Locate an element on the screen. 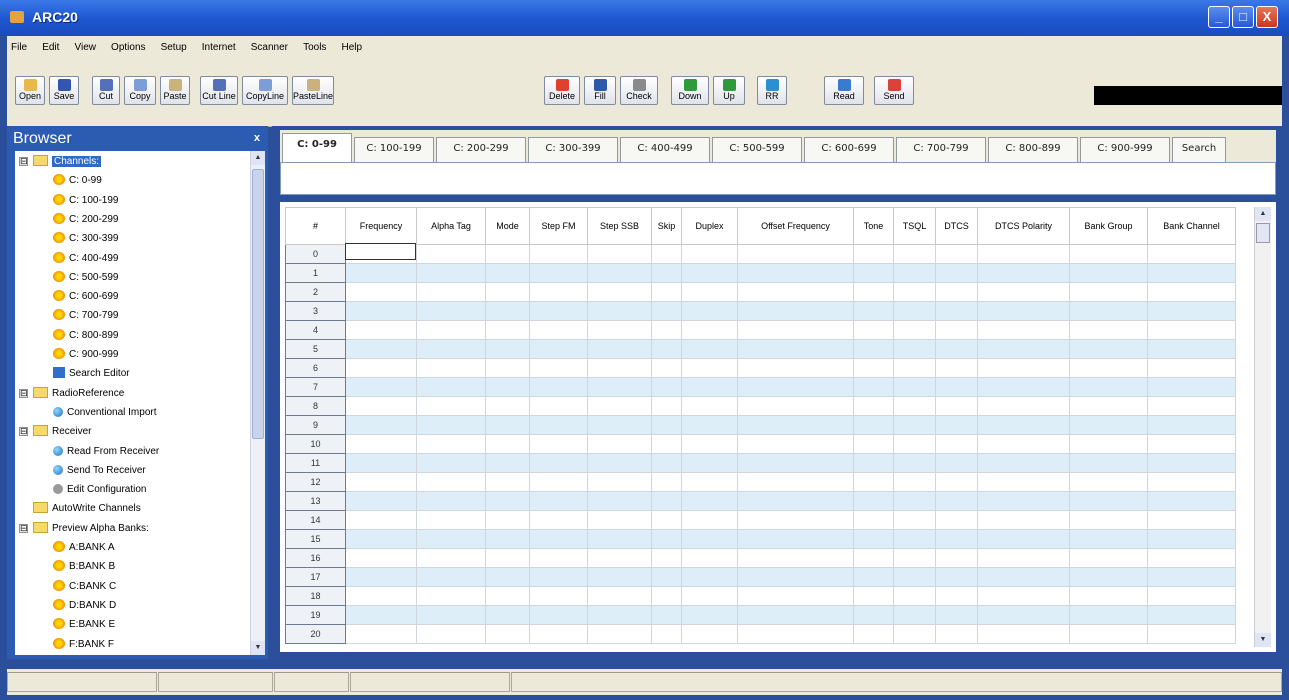 The image size is (1289, 700). tree-item: Edit Configuration is located at coordinates (100, 489).